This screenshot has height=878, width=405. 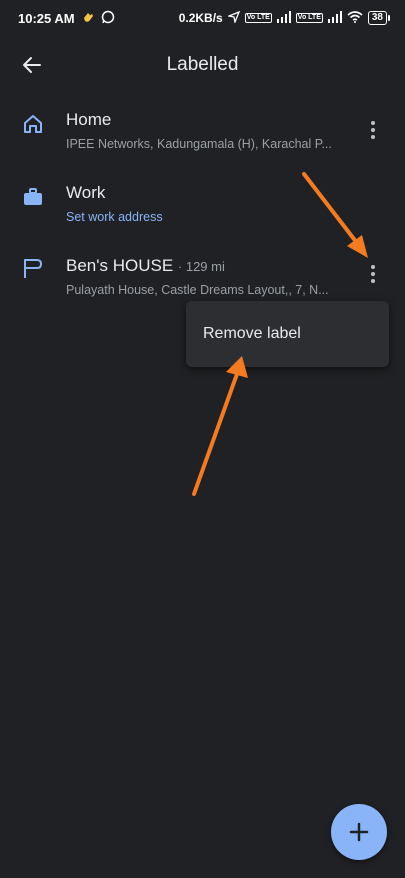 I want to click on place-name-text: Work, so click(x=86, y=192).